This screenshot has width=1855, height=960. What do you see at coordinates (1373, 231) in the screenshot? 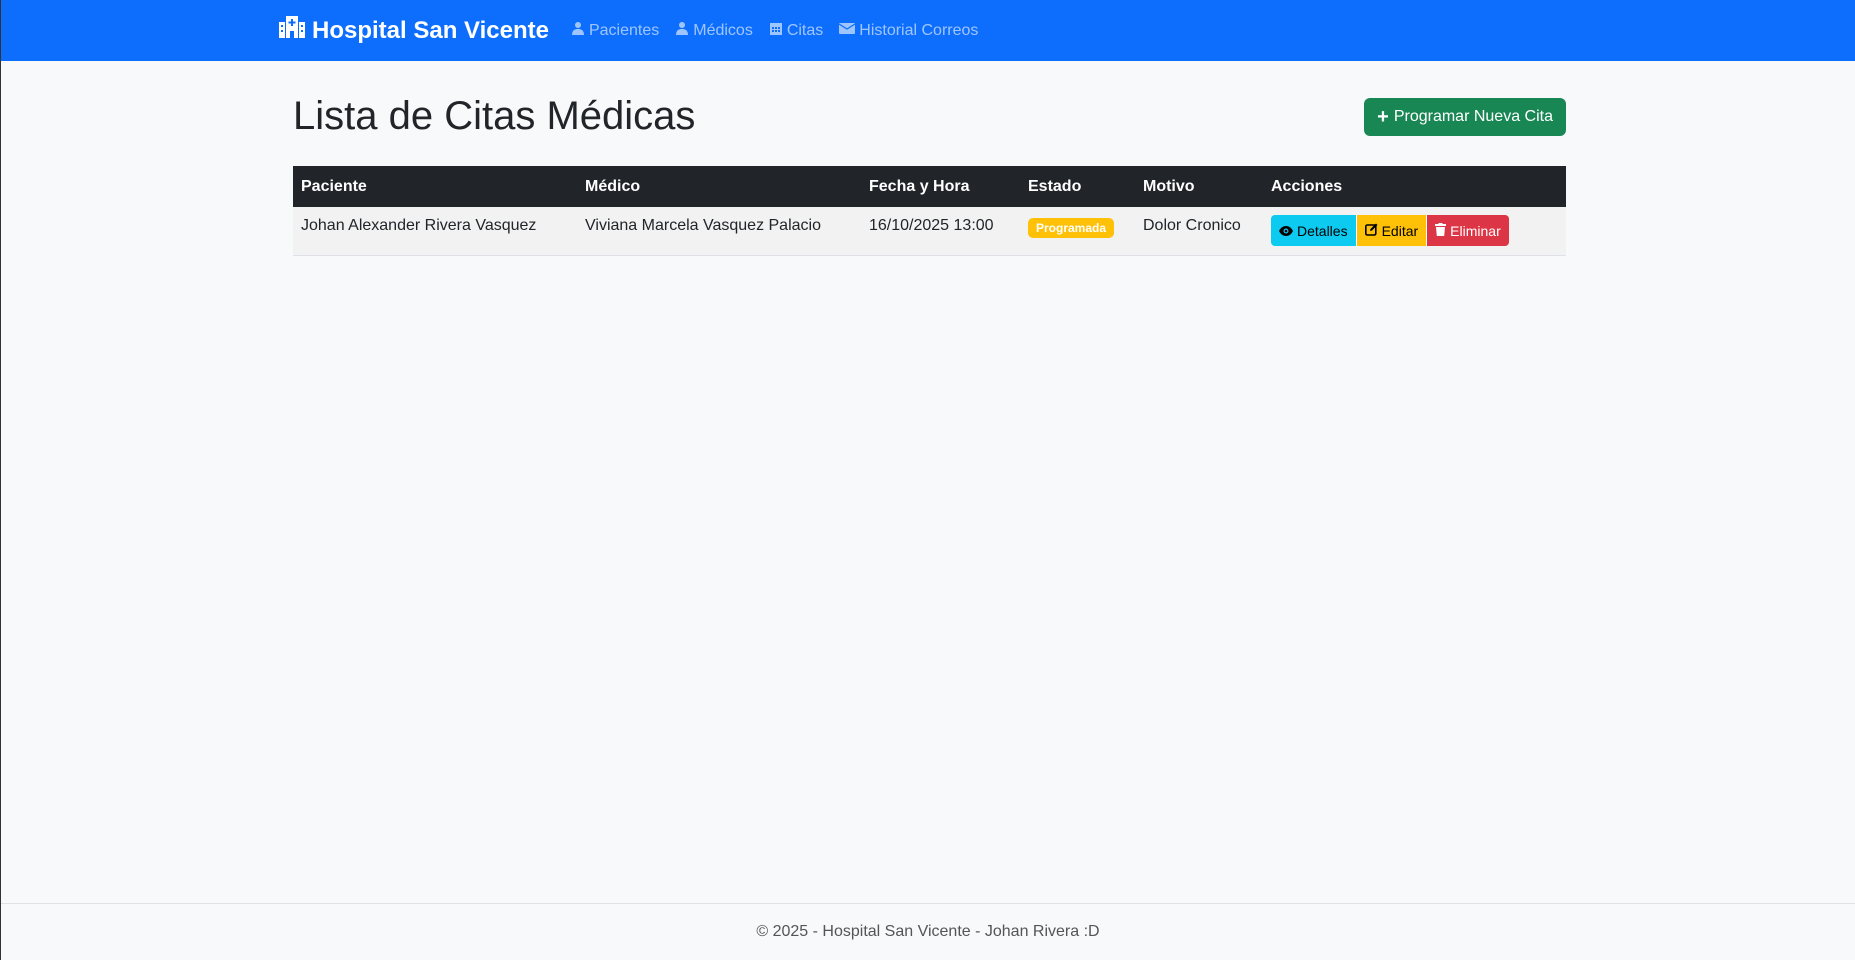
I see `edit-icon` at bounding box center [1373, 231].